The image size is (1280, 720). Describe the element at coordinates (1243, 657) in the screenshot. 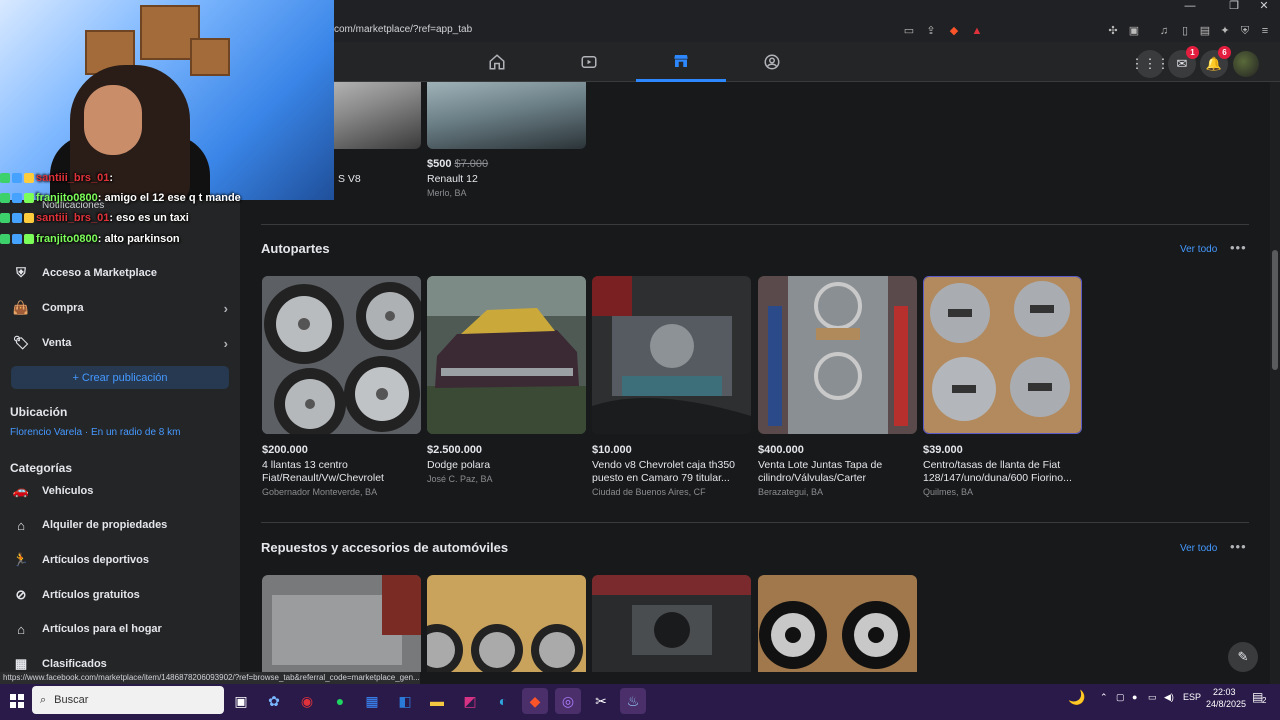

I see `compose-button: ✎` at that location.